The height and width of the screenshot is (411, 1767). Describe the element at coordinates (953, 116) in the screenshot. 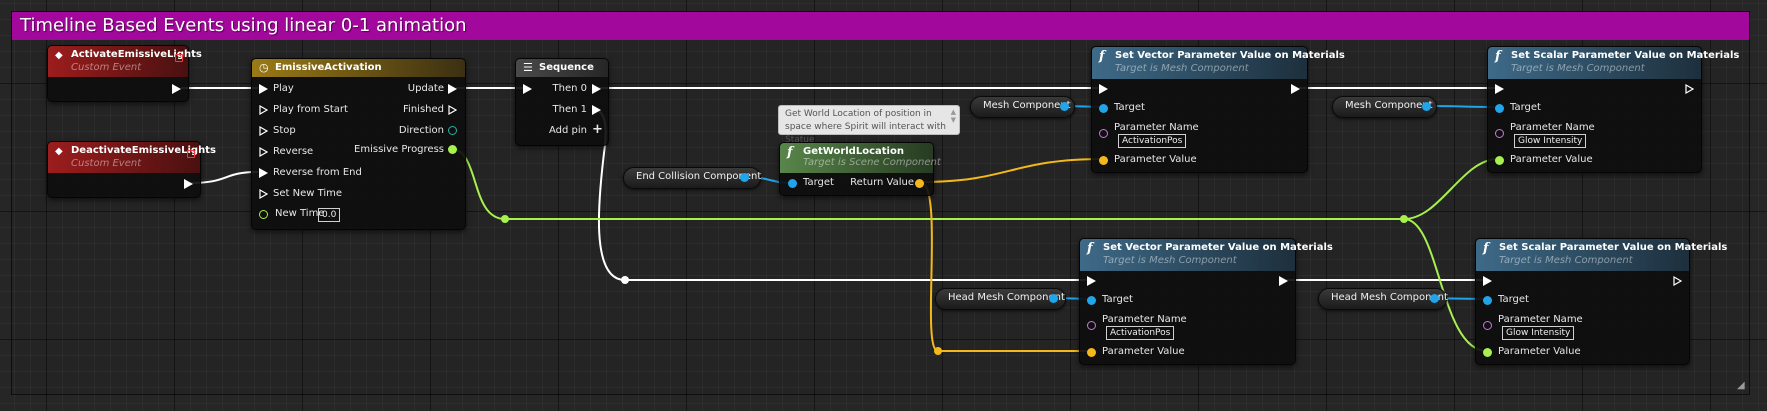

I see `collapse-arrows-icon: ▲ ▼` at that location.